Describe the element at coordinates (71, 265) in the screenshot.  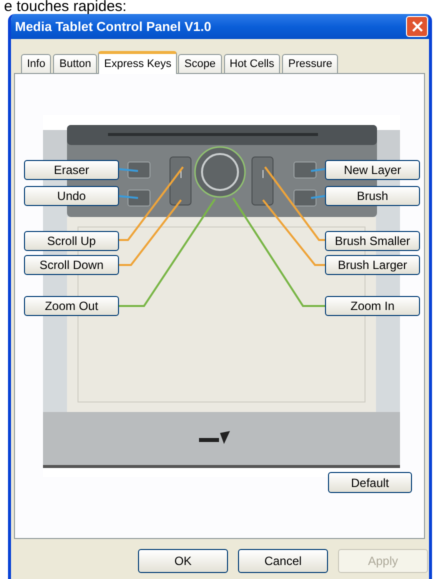
I see `express-key-button: Scroll Down` at that location.